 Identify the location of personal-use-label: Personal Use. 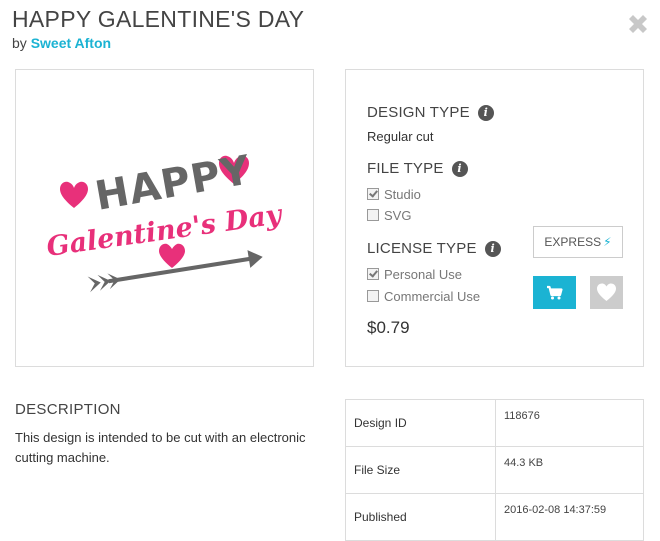
(423, 274).